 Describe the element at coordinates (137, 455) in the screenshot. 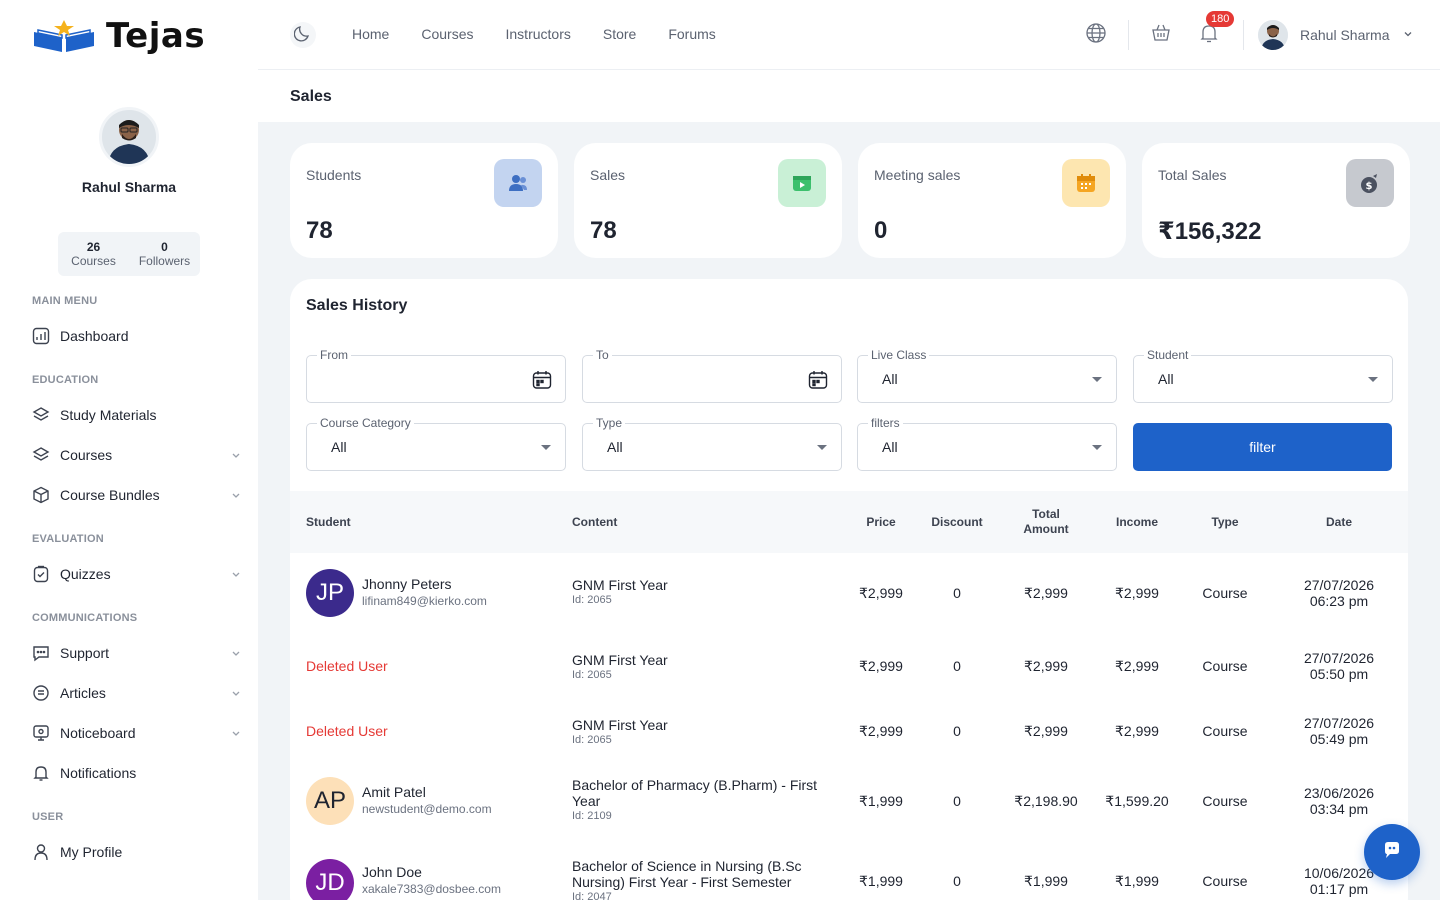

I see `sidebar-item-courses: Courses` at that location.